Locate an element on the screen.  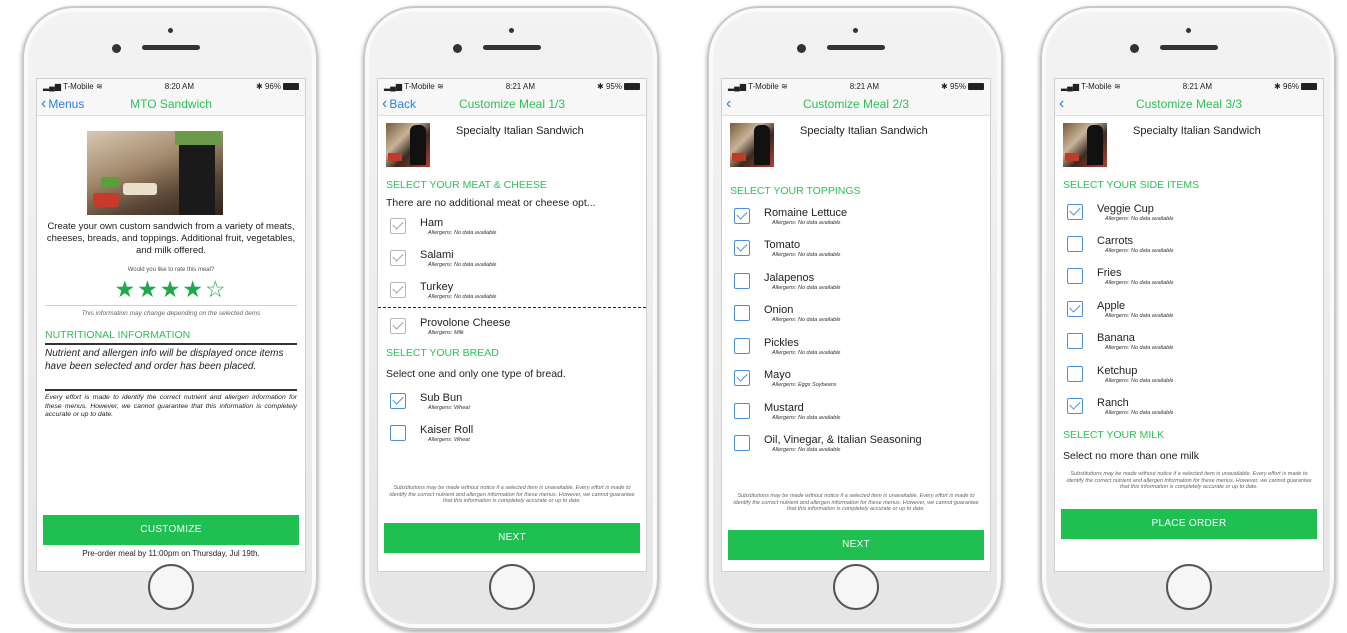
sandwich-photo is located at coordinates (155, 173).